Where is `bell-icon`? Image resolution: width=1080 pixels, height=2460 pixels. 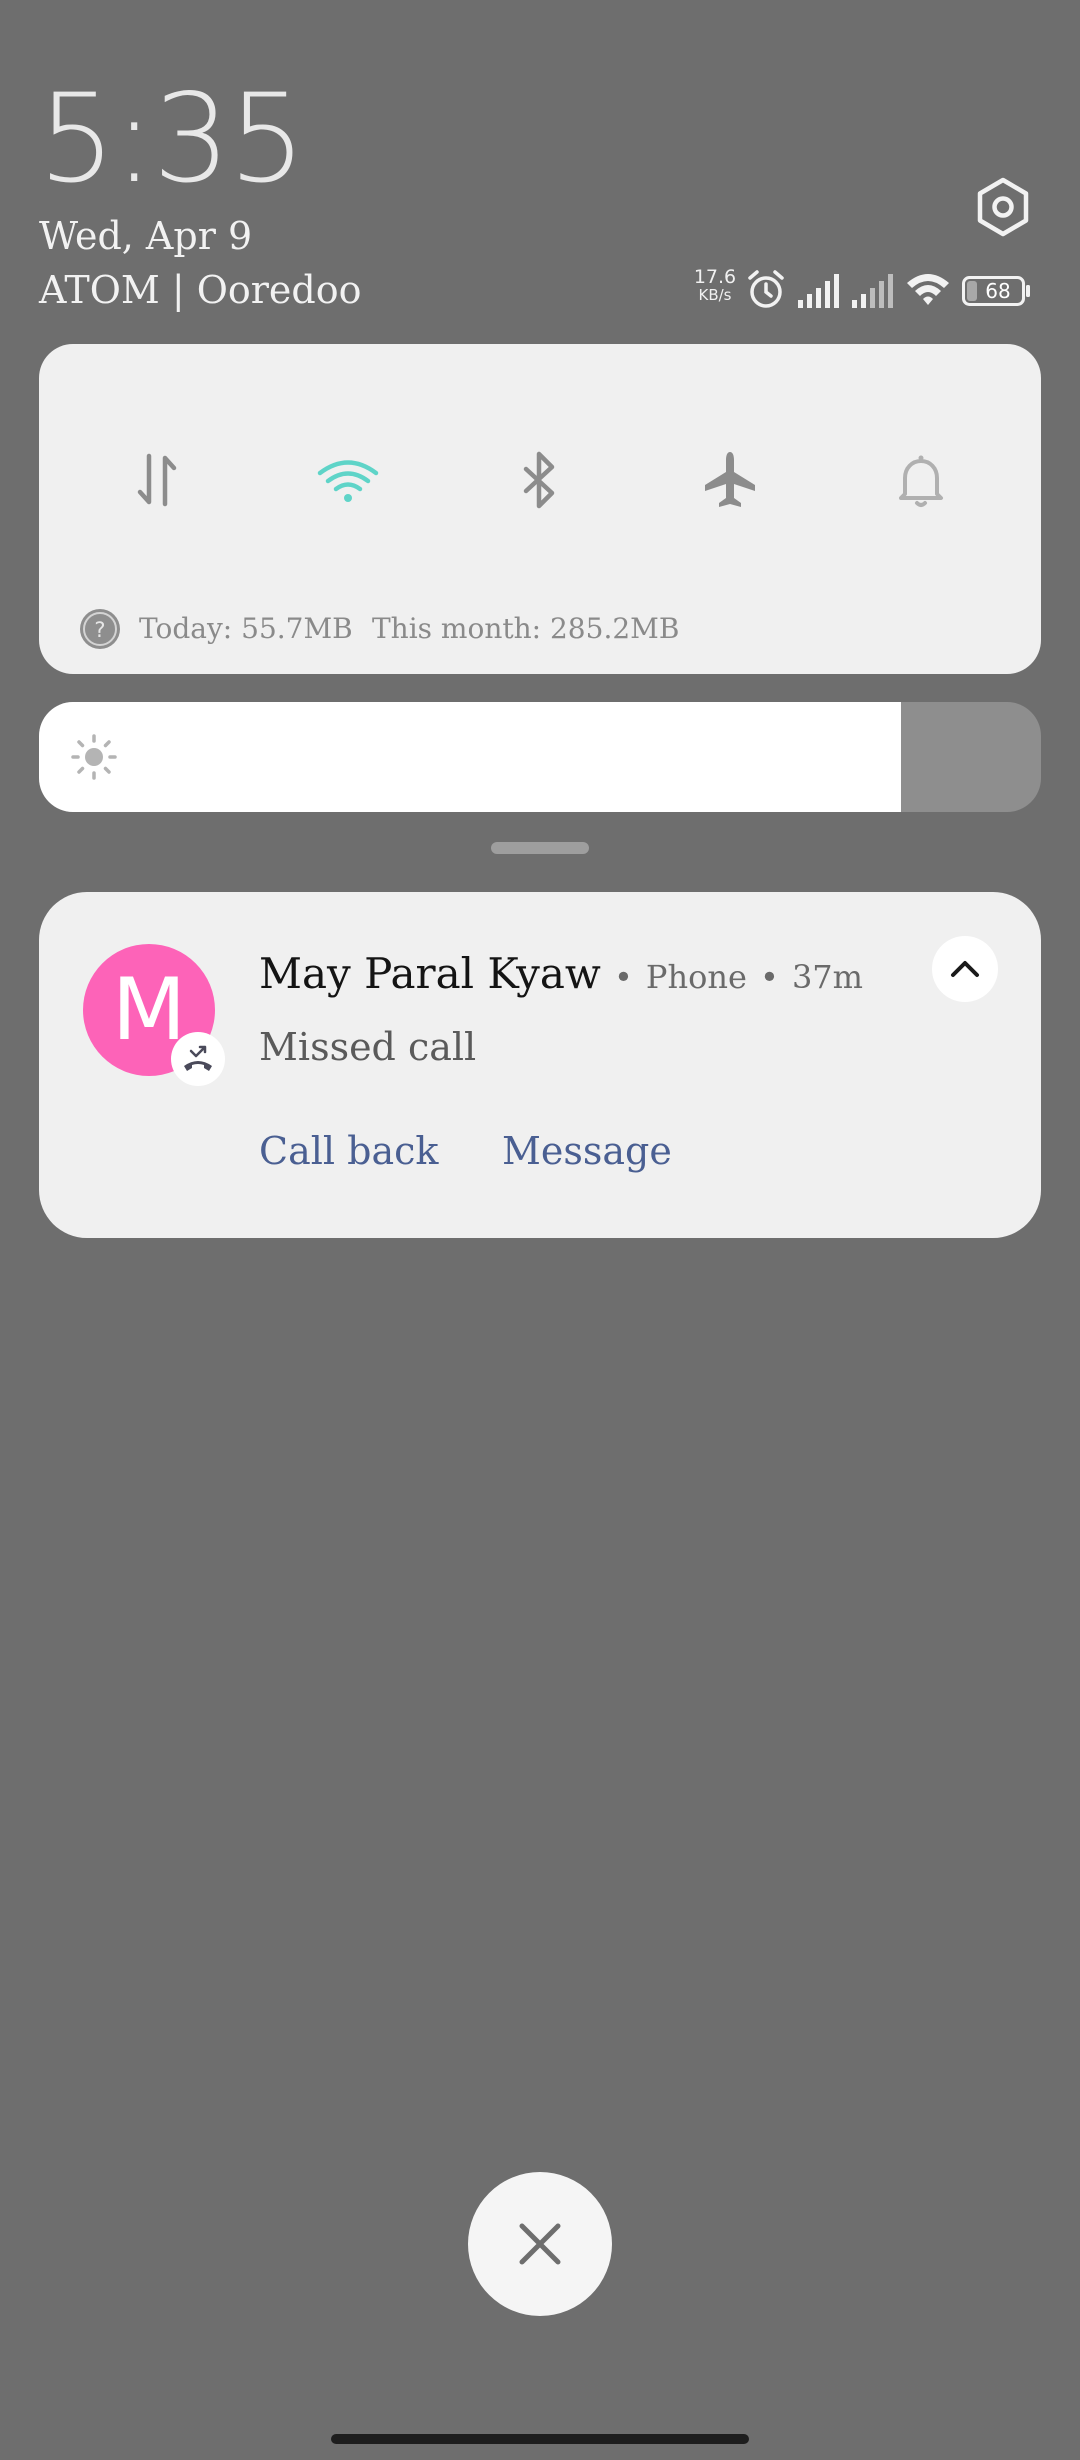
bell-icon is located at coordinates (921, 481).